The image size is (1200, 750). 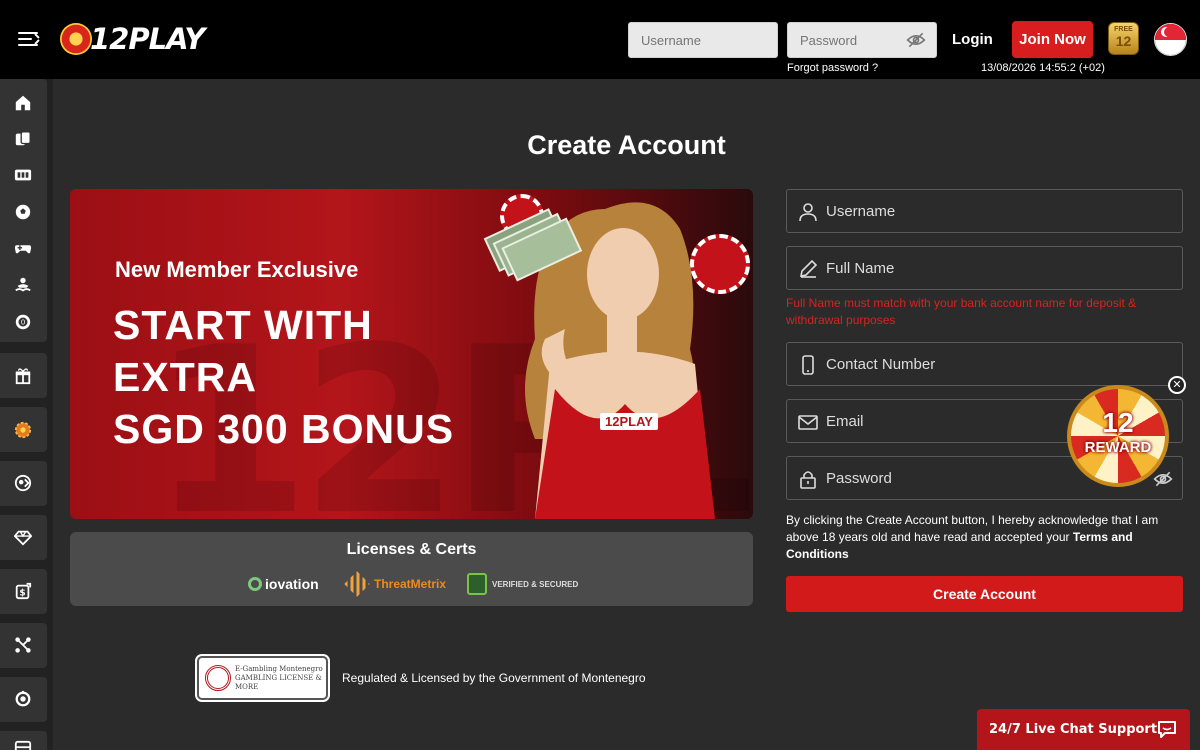 I want to click on threatmetrix-logo: ThreatMetrix, so click(x=395, y=584).